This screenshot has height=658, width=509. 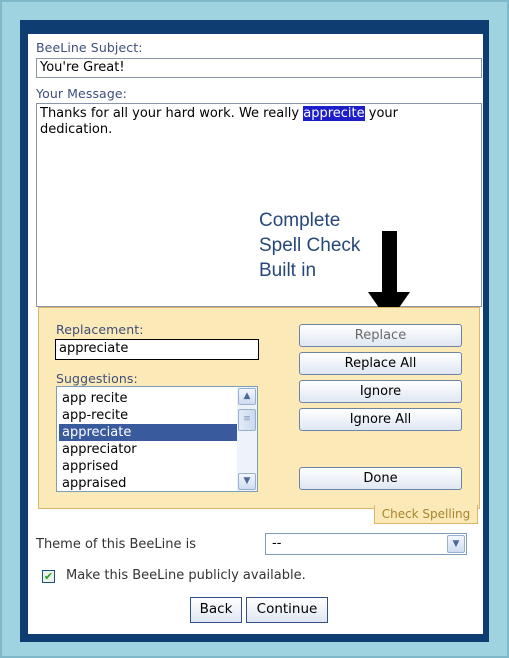 What do you see at coordinates (172, 113) in the screenshot?
I see `message-text-start: Thanks for all your hard work. We really` at bounding box center [172, 113].